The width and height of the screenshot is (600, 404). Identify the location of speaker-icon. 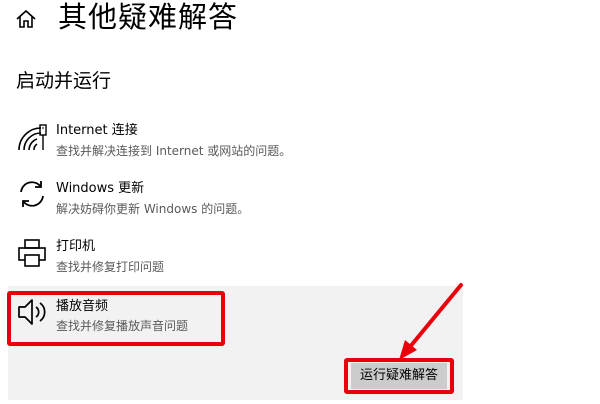
(32, 312).